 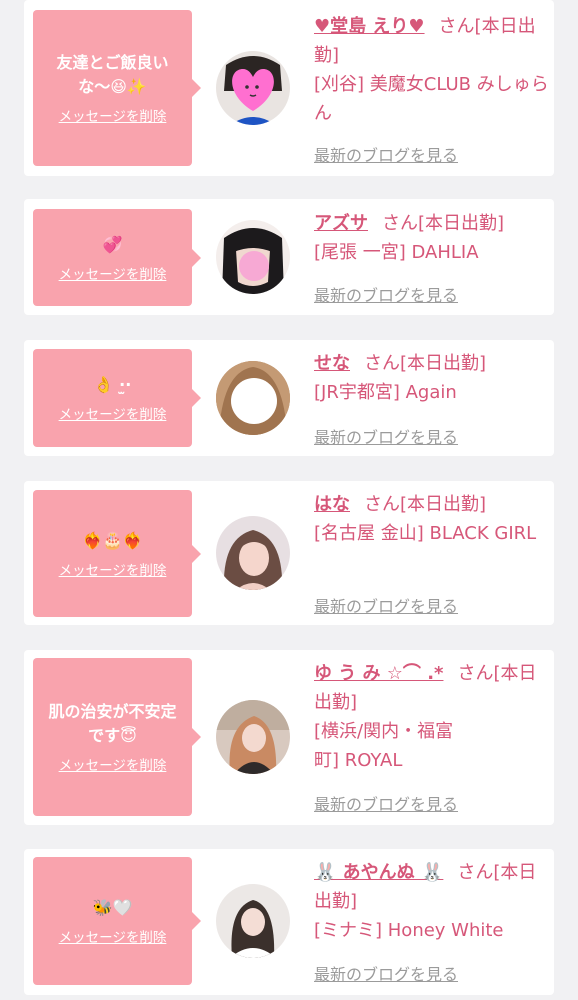 I want to click on member-name-link: せな, so click(x=332, y=363).